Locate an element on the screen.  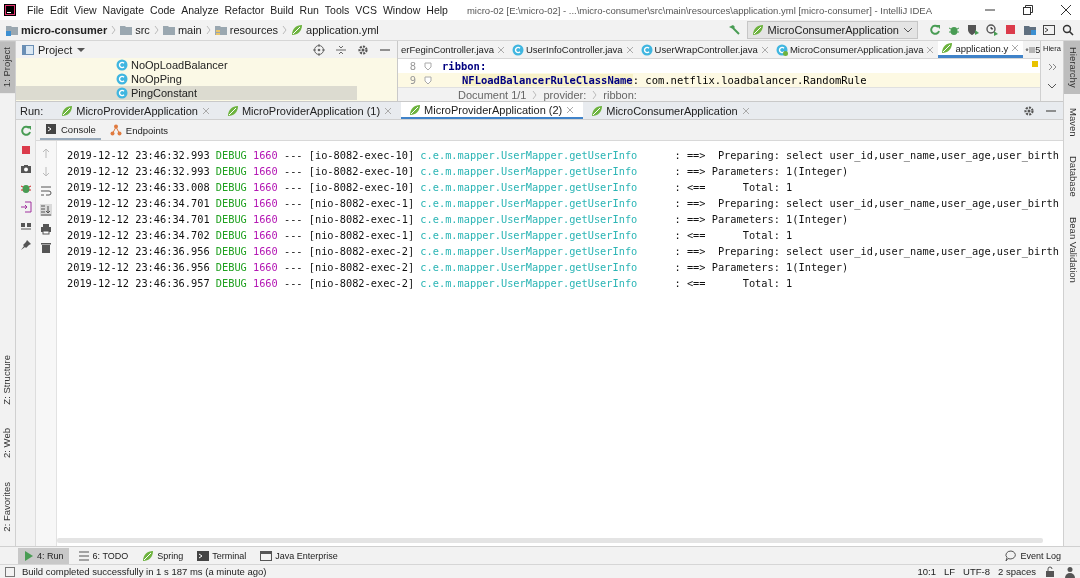
tool-window-tab: 2: Web is located at coordinates (7, 443).